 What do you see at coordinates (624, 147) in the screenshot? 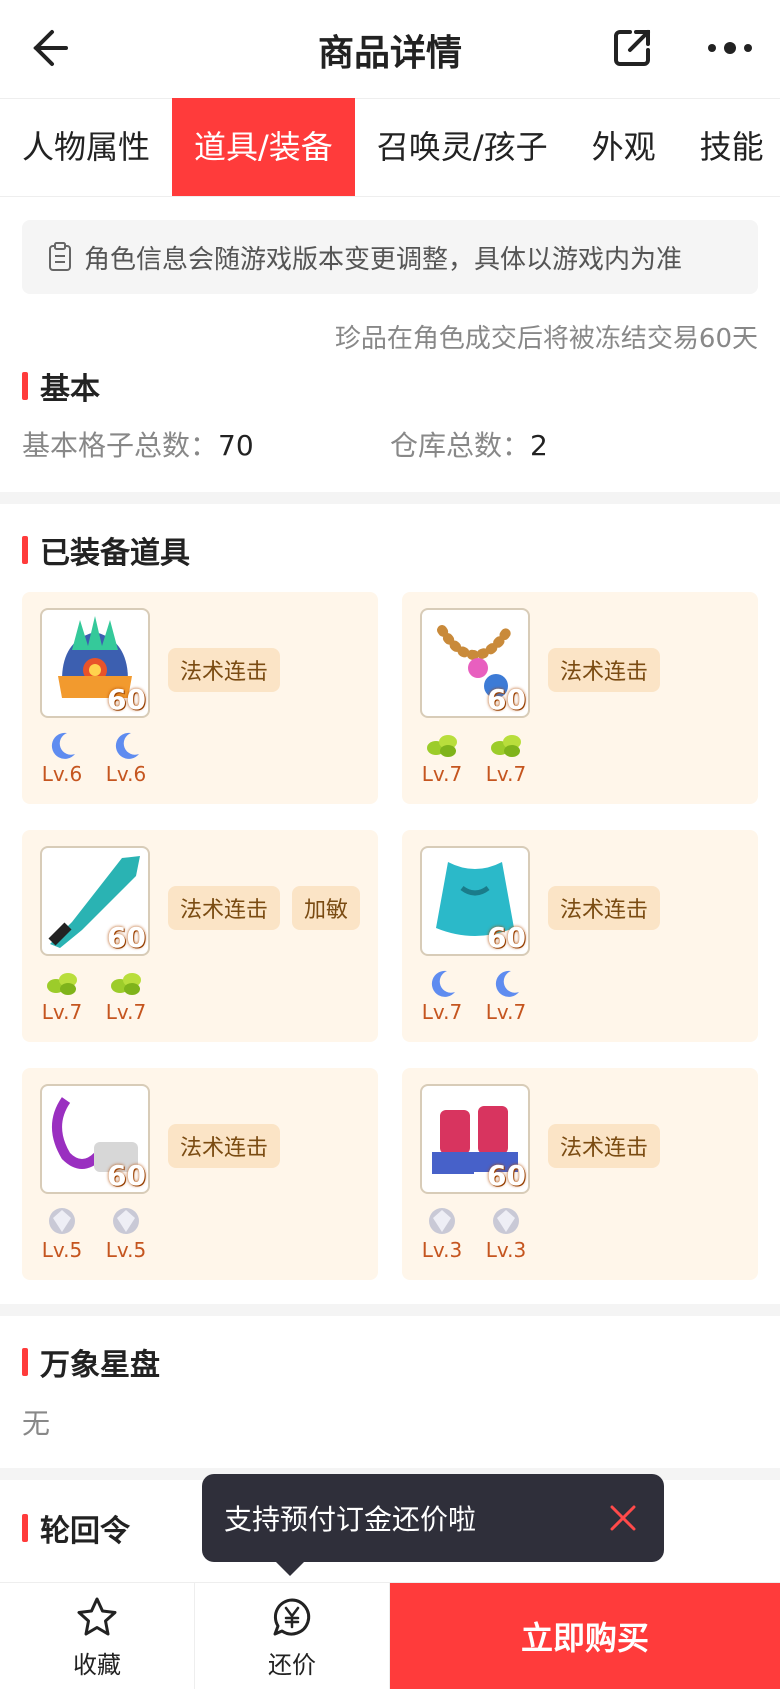
I see `tab-appearance: 外观` at bounding box center [624, 147].